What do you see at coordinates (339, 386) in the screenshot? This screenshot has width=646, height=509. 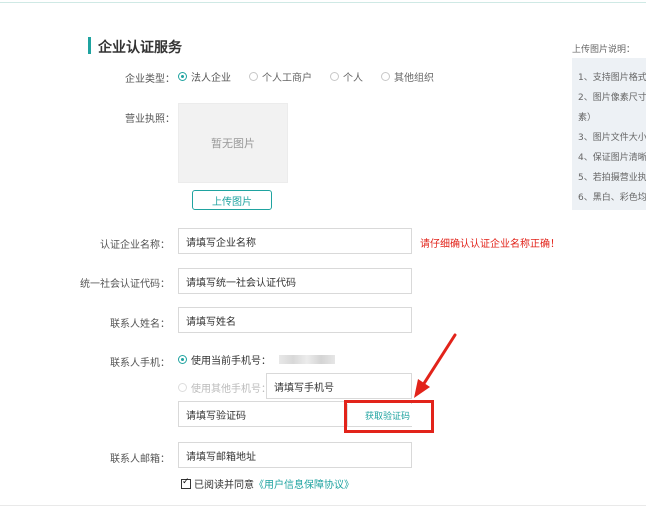 I see `other-phone-input: 请填写手机号` at bounding box center [339, 386].